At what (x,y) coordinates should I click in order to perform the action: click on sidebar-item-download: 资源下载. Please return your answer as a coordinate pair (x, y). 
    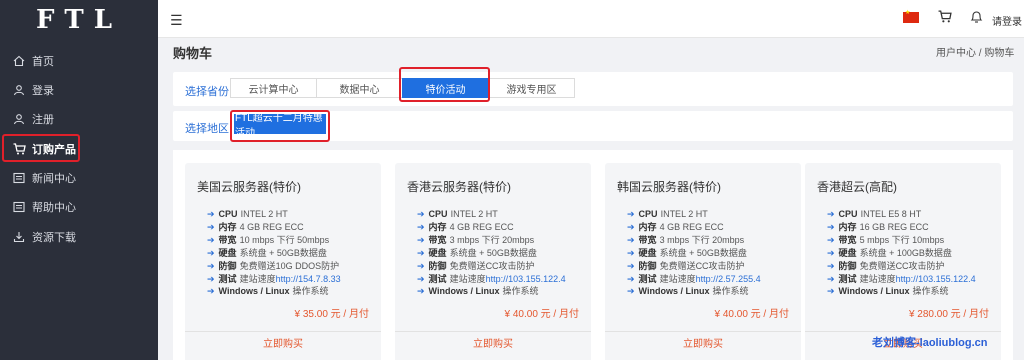
    Looking at the image, I should click on (79, 237).